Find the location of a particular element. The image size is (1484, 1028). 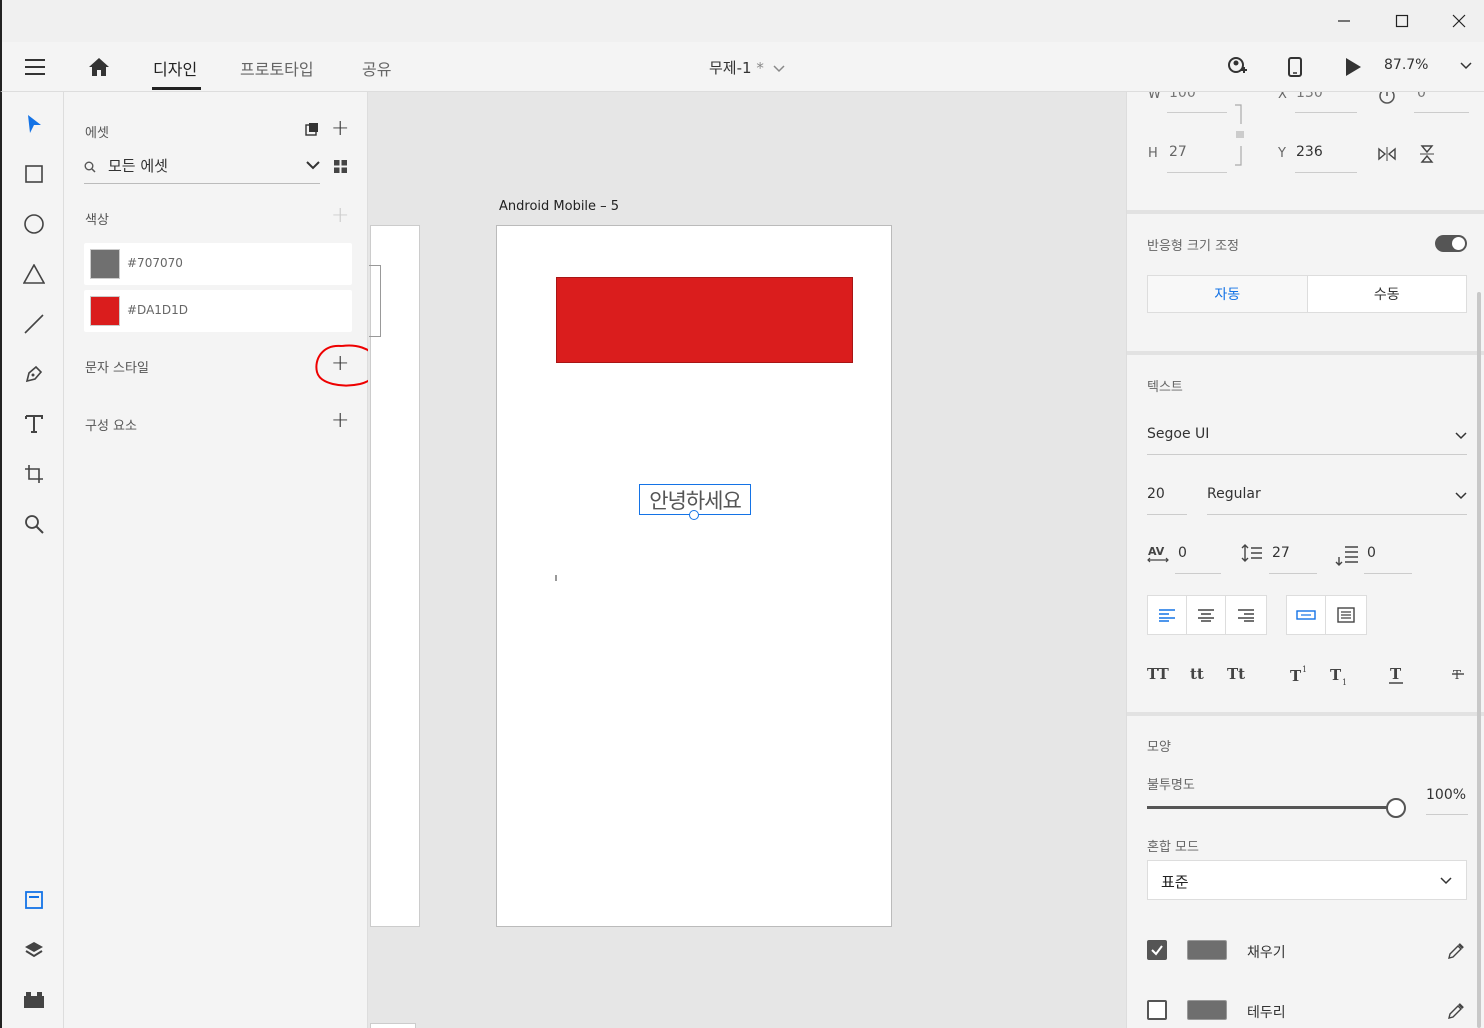

svg-text: AV is located at coordinates (1156, 551).